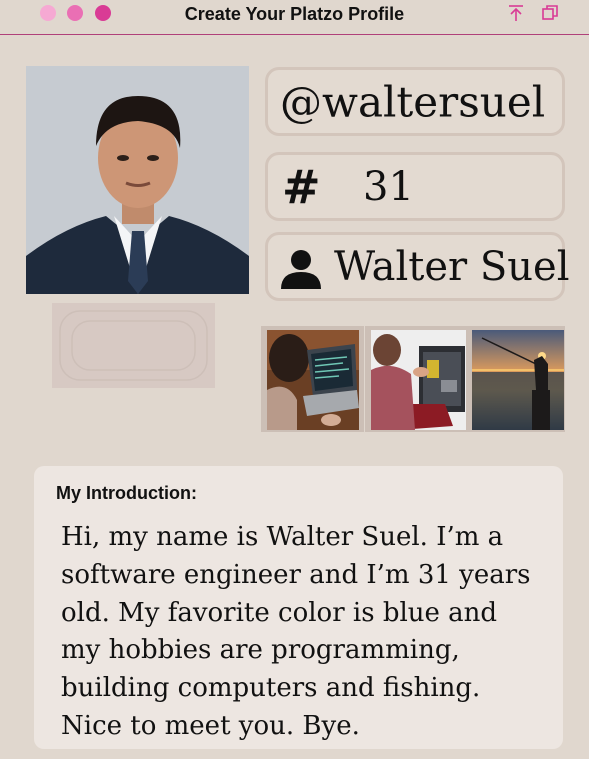  What do you see at coordinates (415, 186) in the screenshot?
I see `age-field: # 31` at bounding box center [415, 186].